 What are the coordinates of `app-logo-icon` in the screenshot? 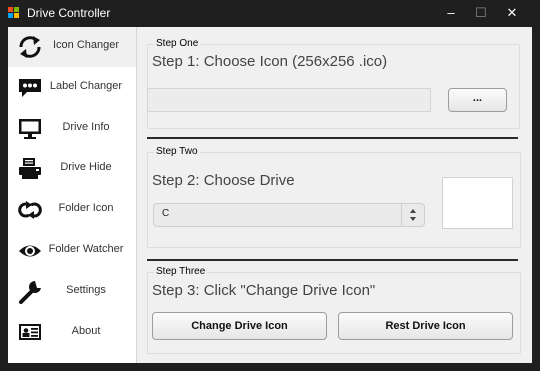 It's located at (14, 13).